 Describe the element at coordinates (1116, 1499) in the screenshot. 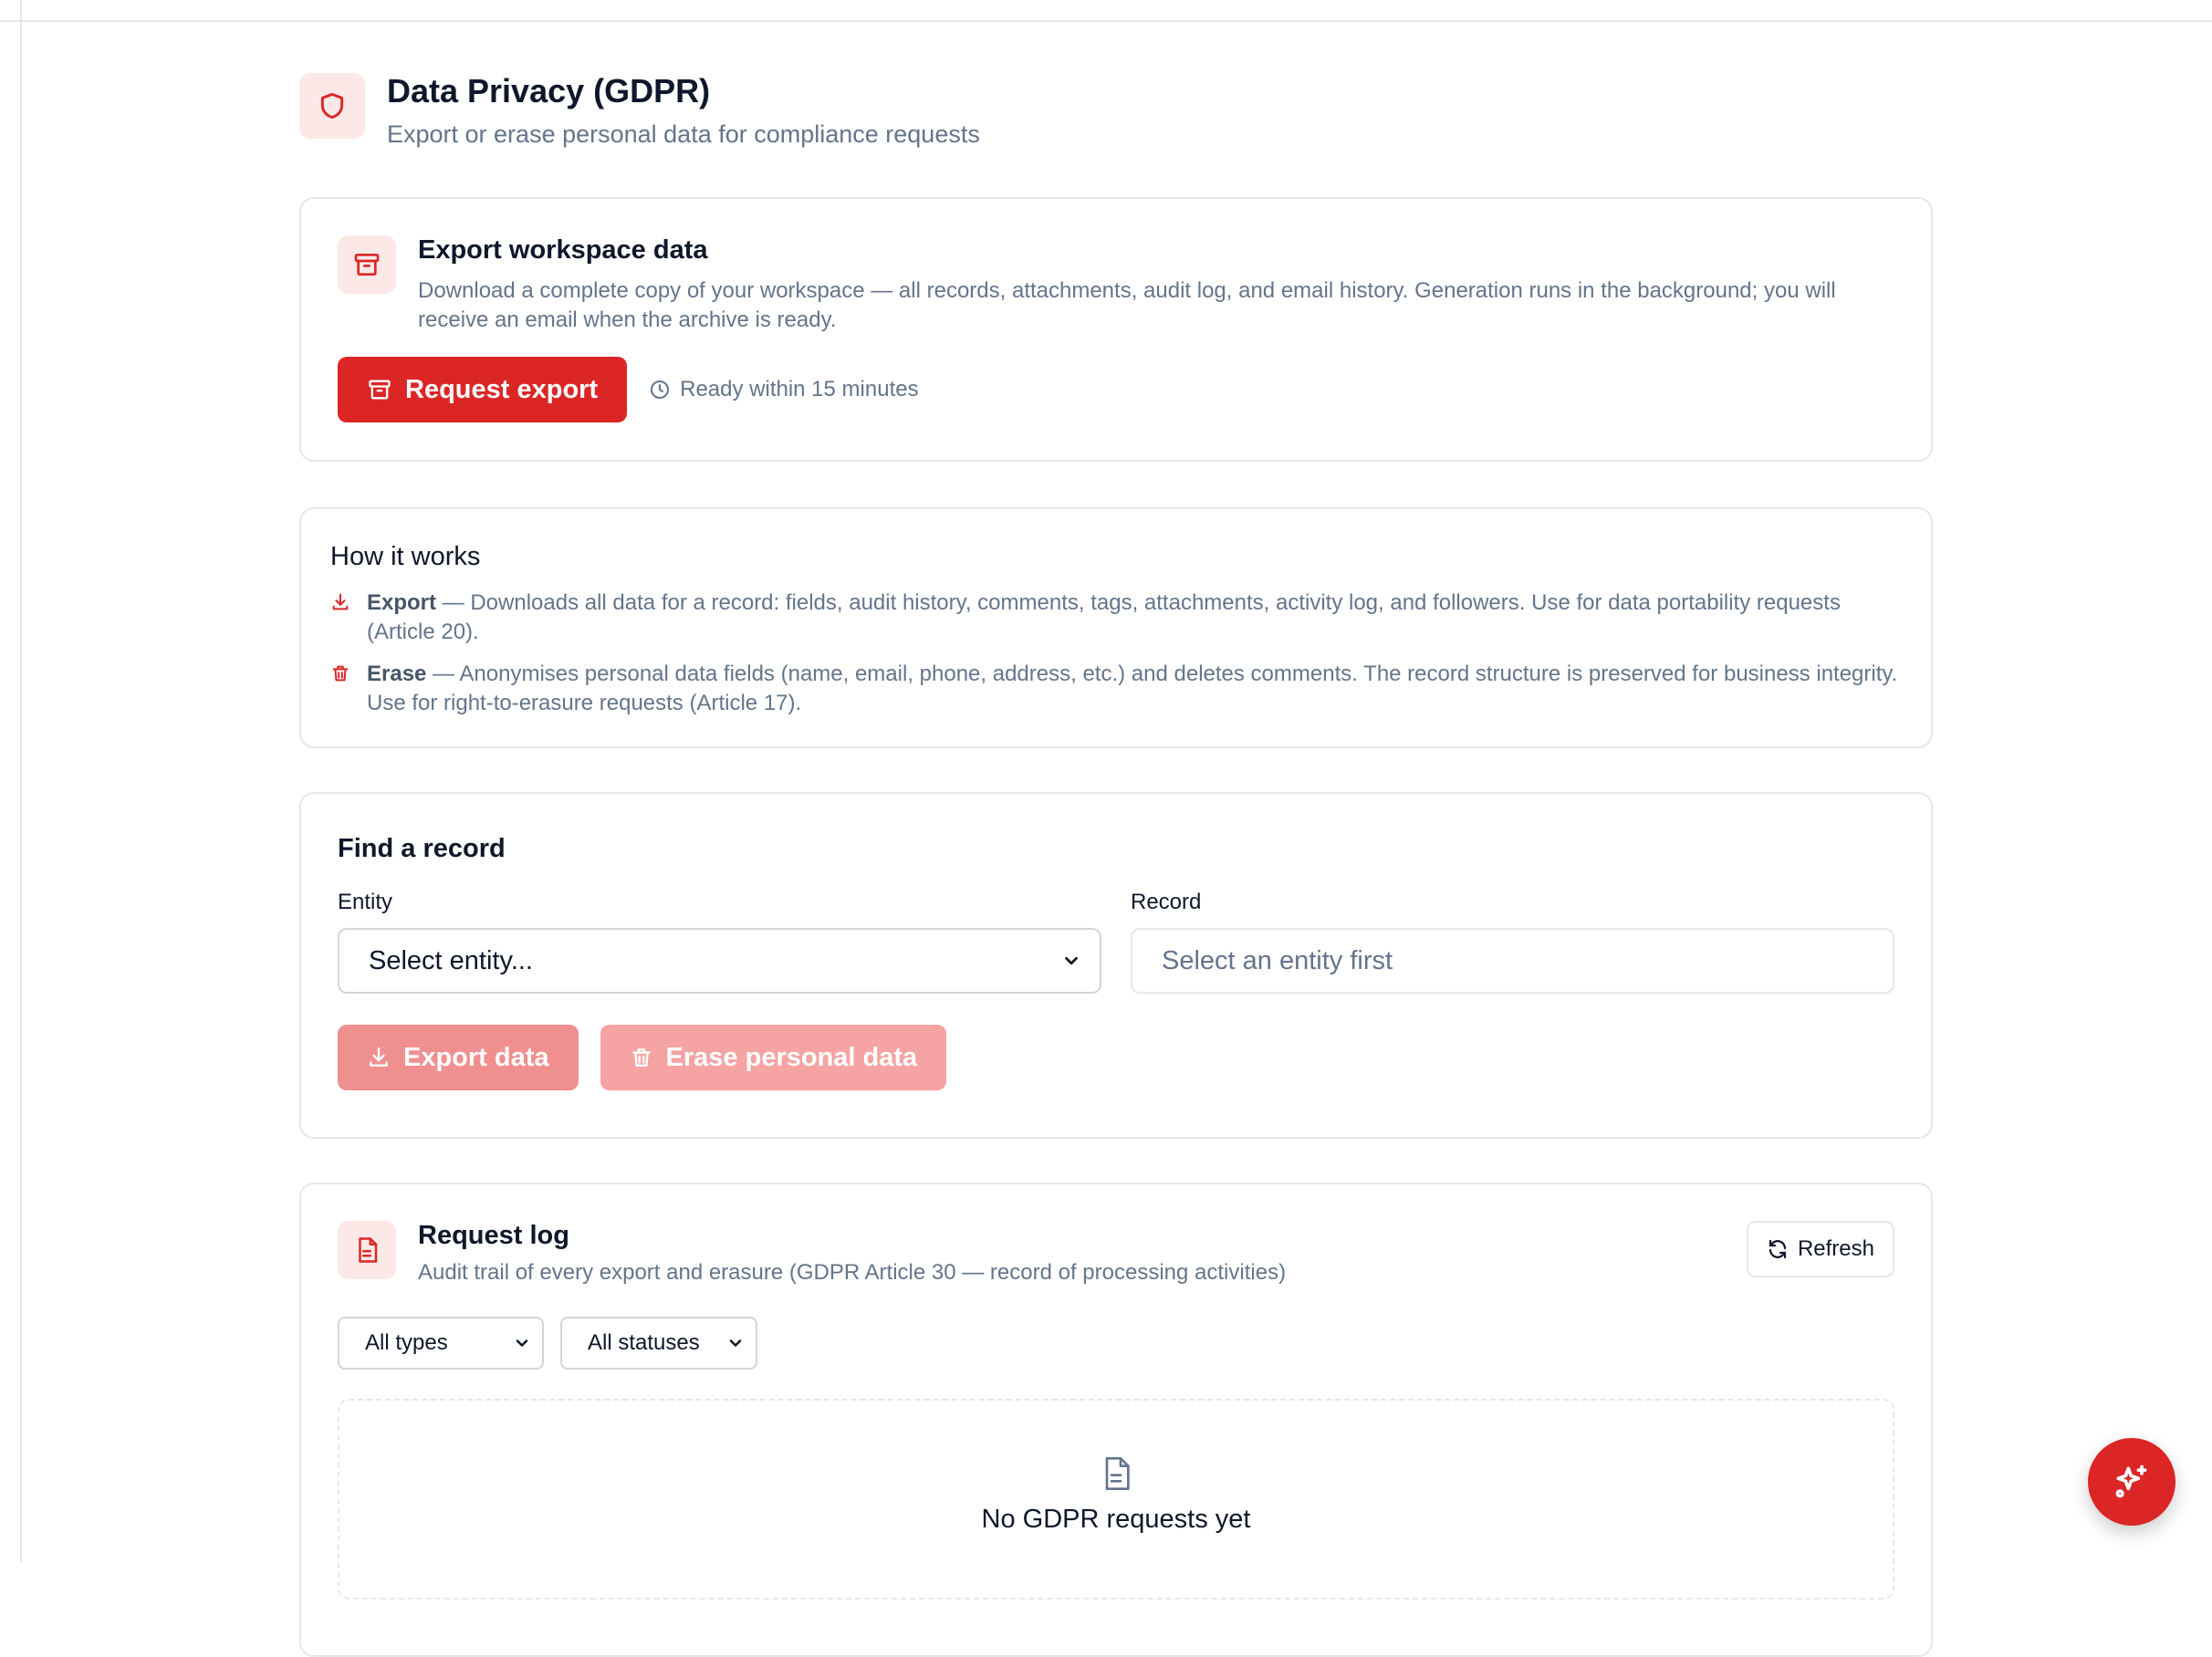

I see `empty-state: No GDPR requests yet` at that location.